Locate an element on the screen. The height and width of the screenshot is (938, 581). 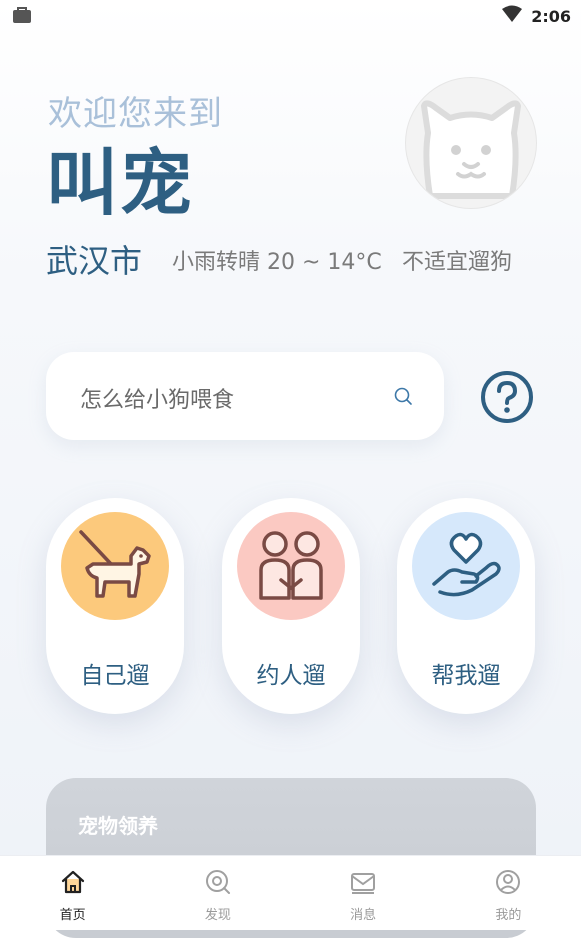
walk-myself-card: 自己遛 is located at coordinates (115, 606).